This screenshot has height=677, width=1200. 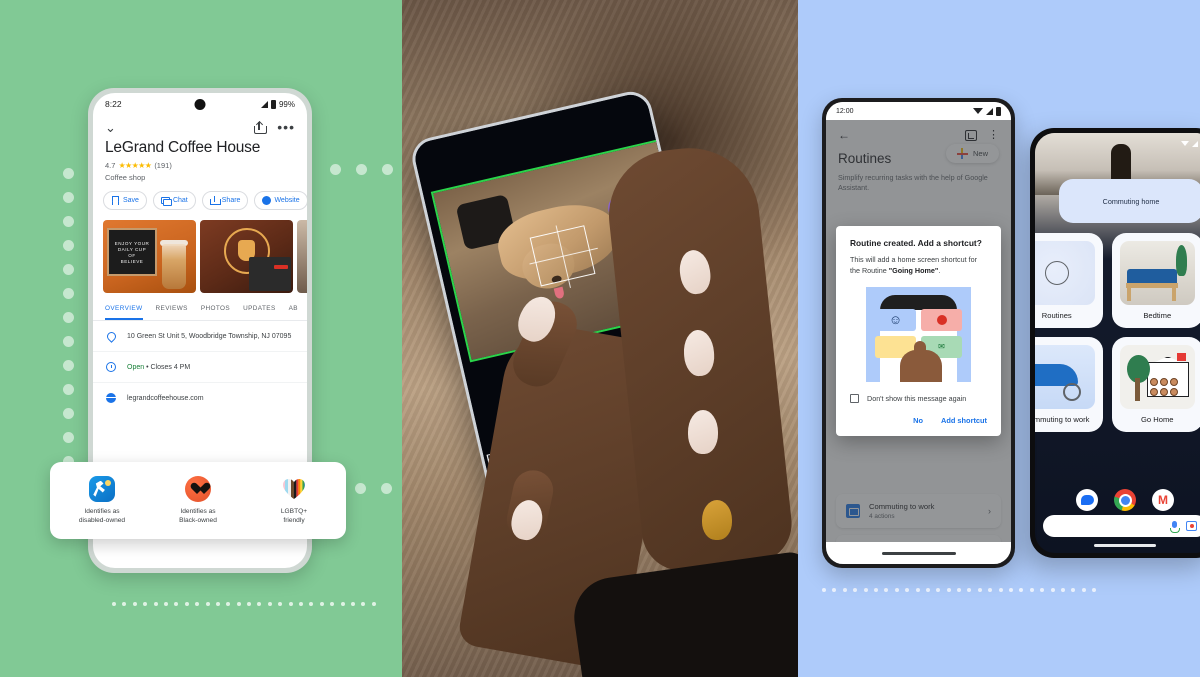 What do you see at coordinates (102, 520) in the screenshot?
I see `badge-label-line2: disabled-owned` at bounding box center [102, 520].